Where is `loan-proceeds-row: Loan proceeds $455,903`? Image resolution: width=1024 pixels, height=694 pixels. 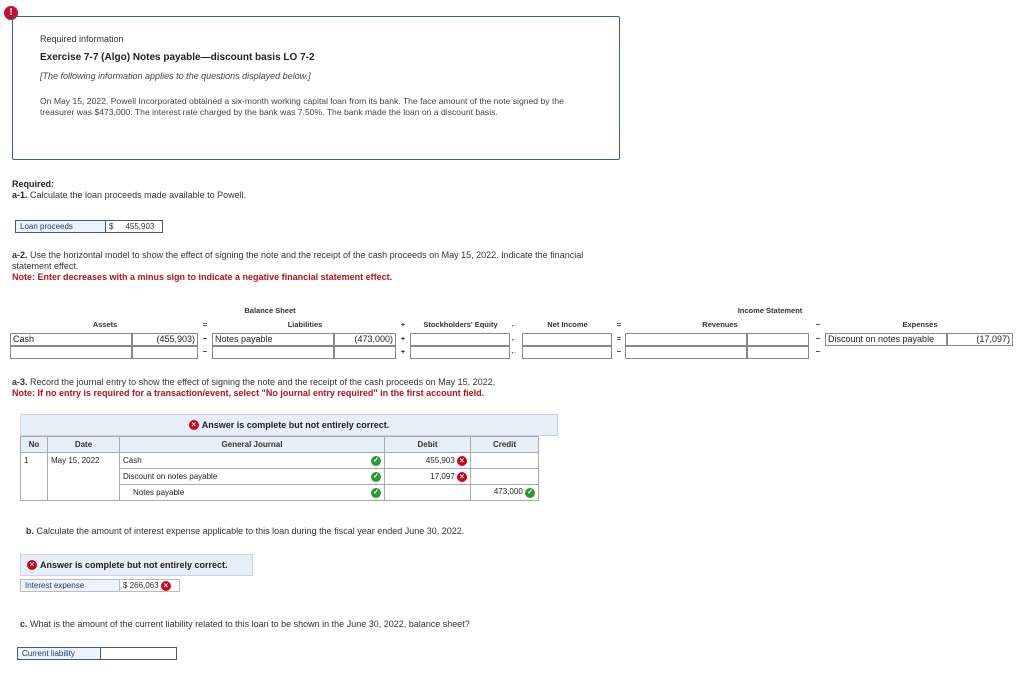
loan-proceeds-row: Loan proceeds $455,903 is located at coordinates (89, 226).